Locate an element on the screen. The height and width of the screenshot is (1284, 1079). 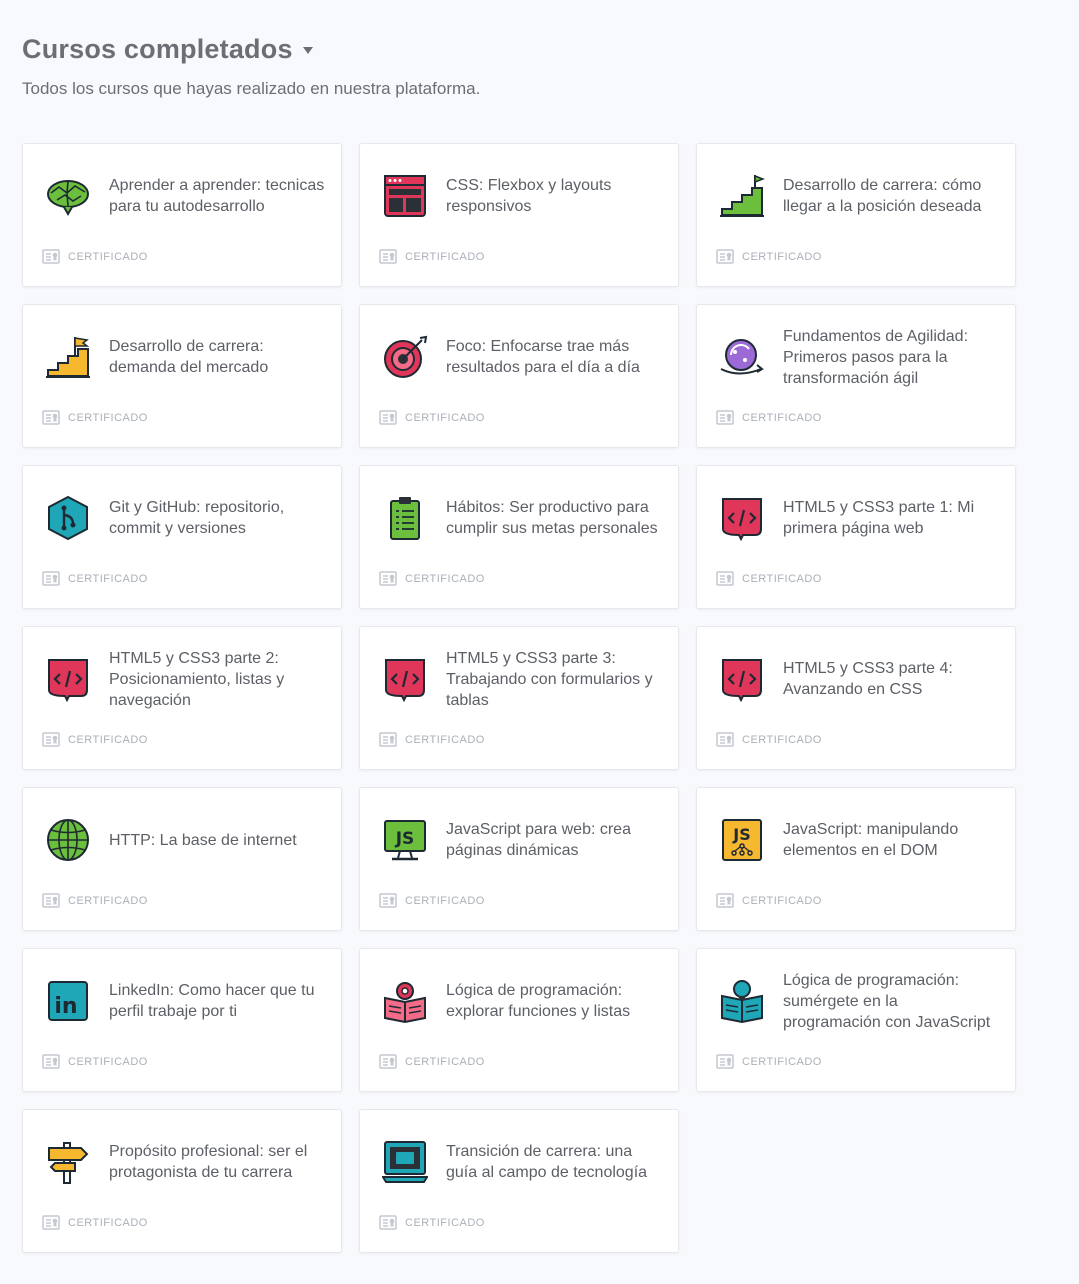
linkedin-icon: in is located at coordinates (68, 1001).